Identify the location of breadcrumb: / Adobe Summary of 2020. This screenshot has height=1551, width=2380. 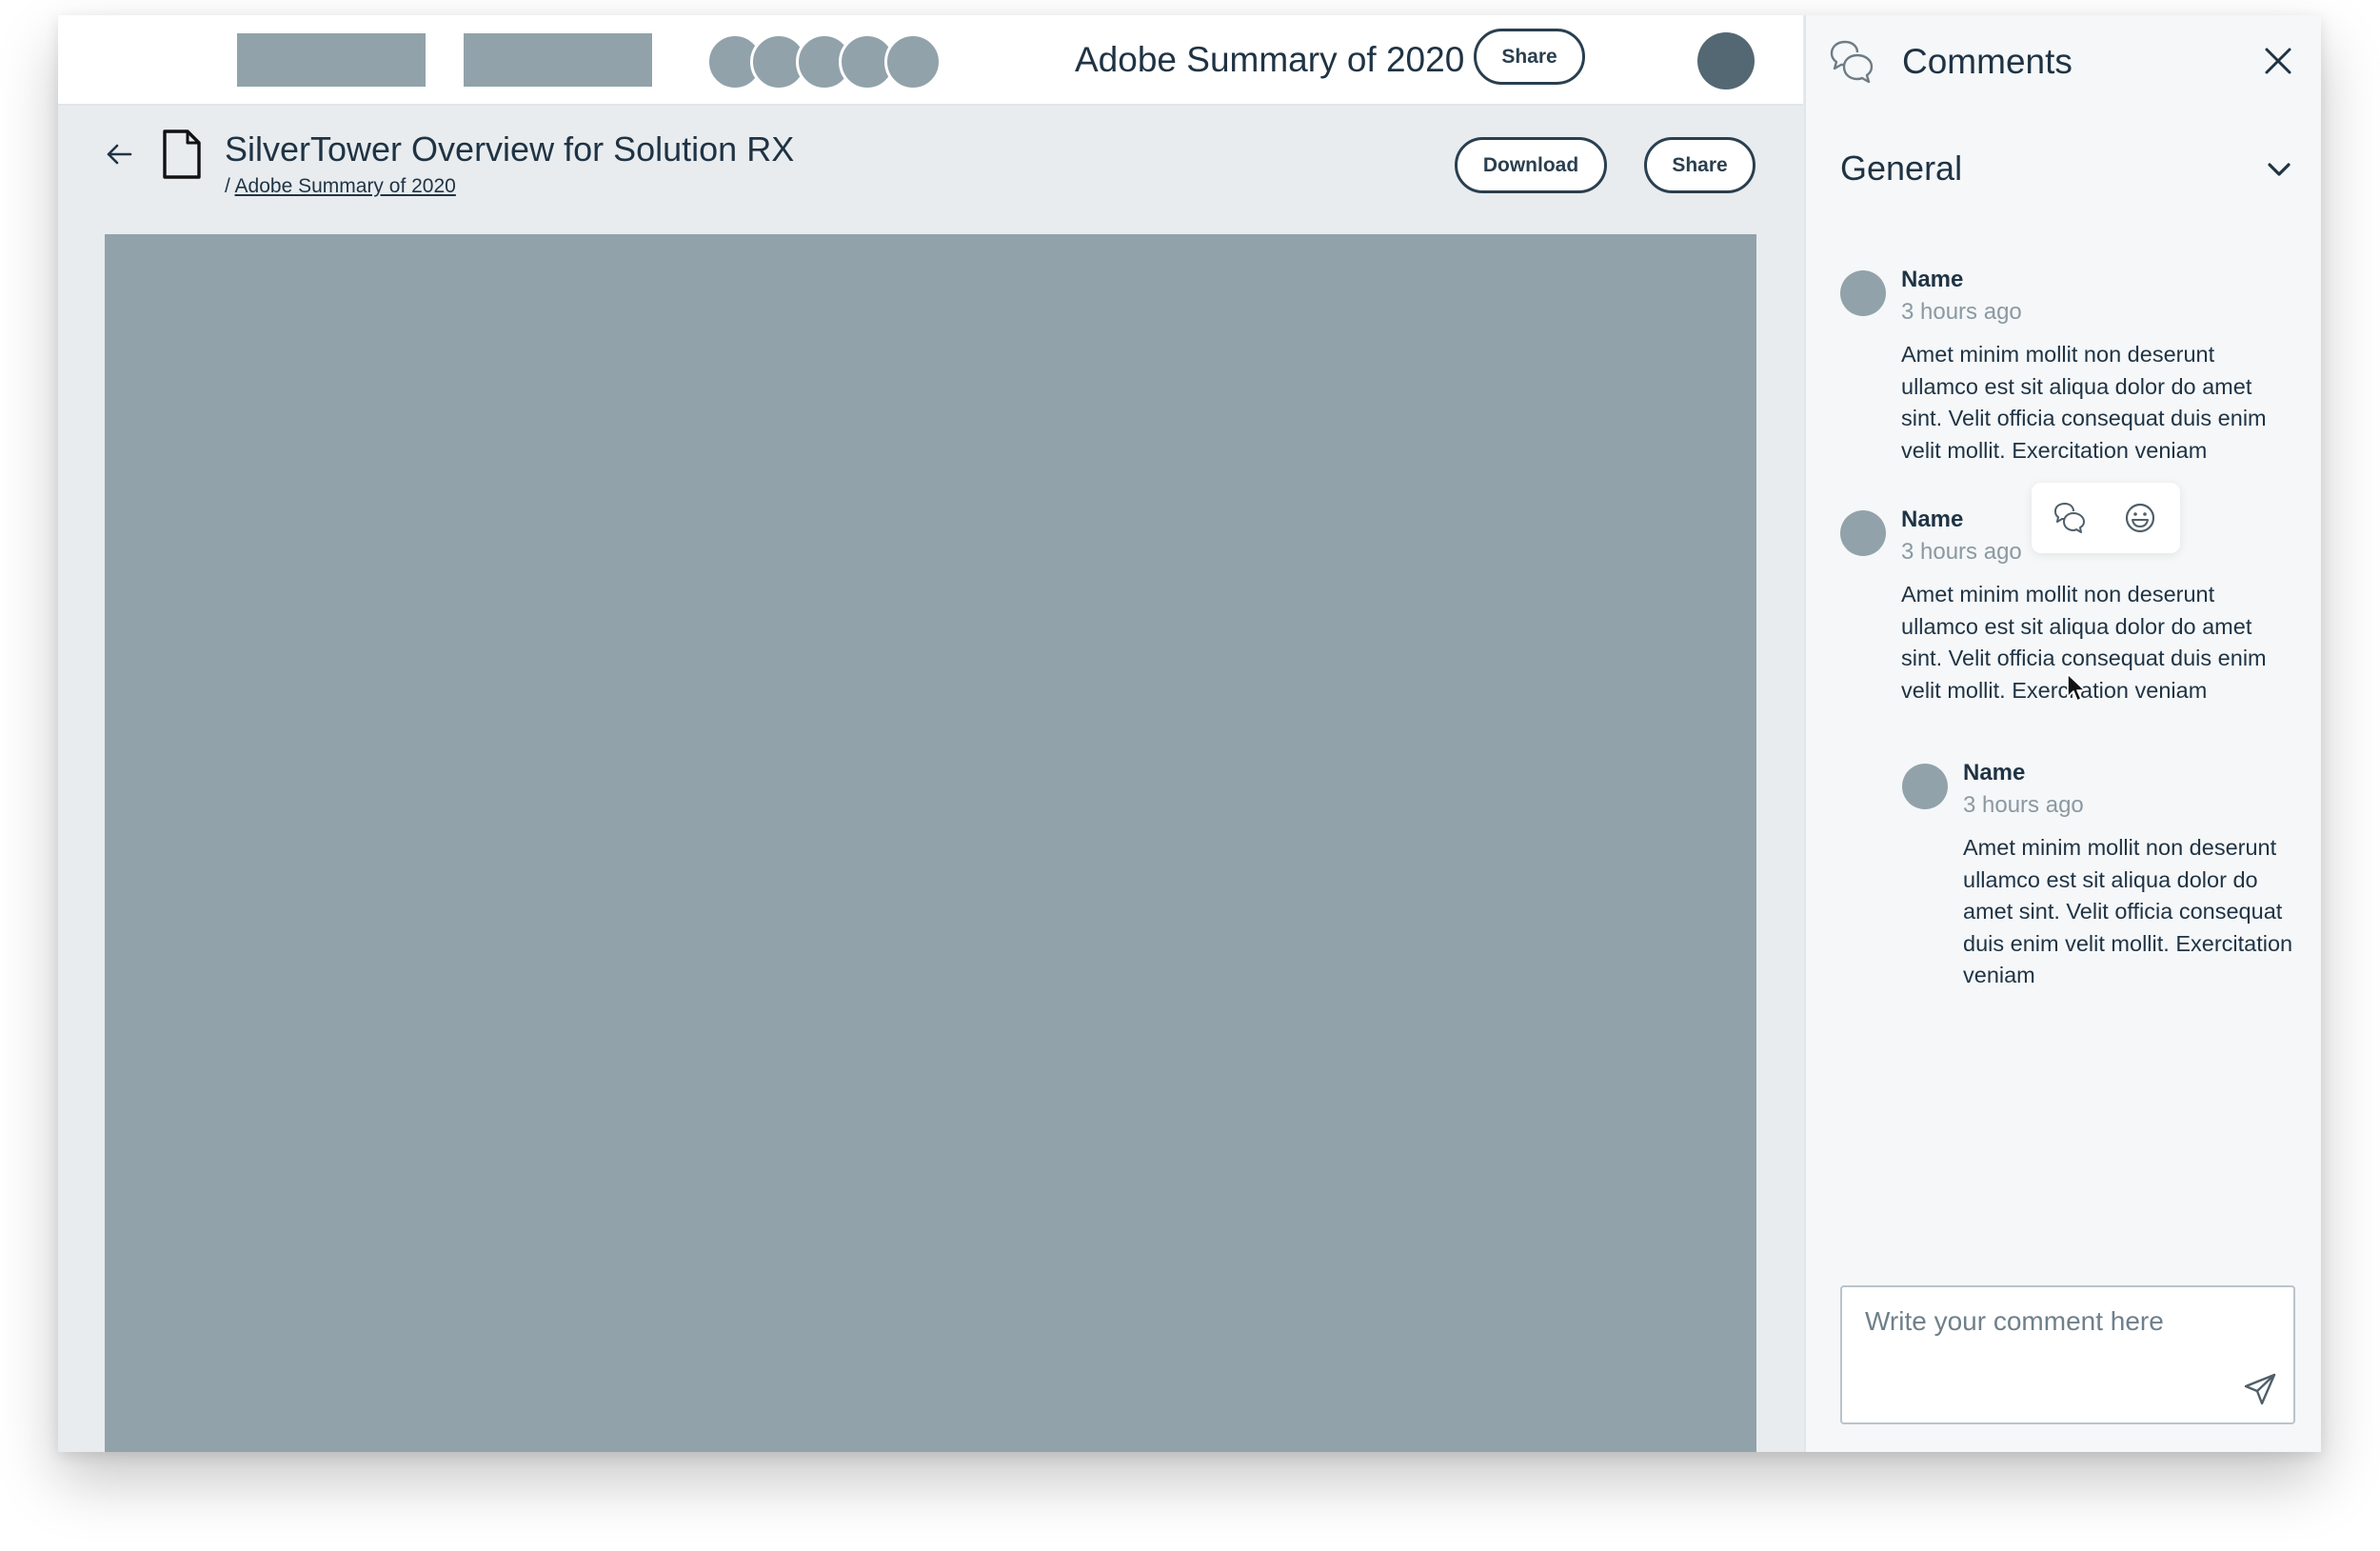
(340, 186).